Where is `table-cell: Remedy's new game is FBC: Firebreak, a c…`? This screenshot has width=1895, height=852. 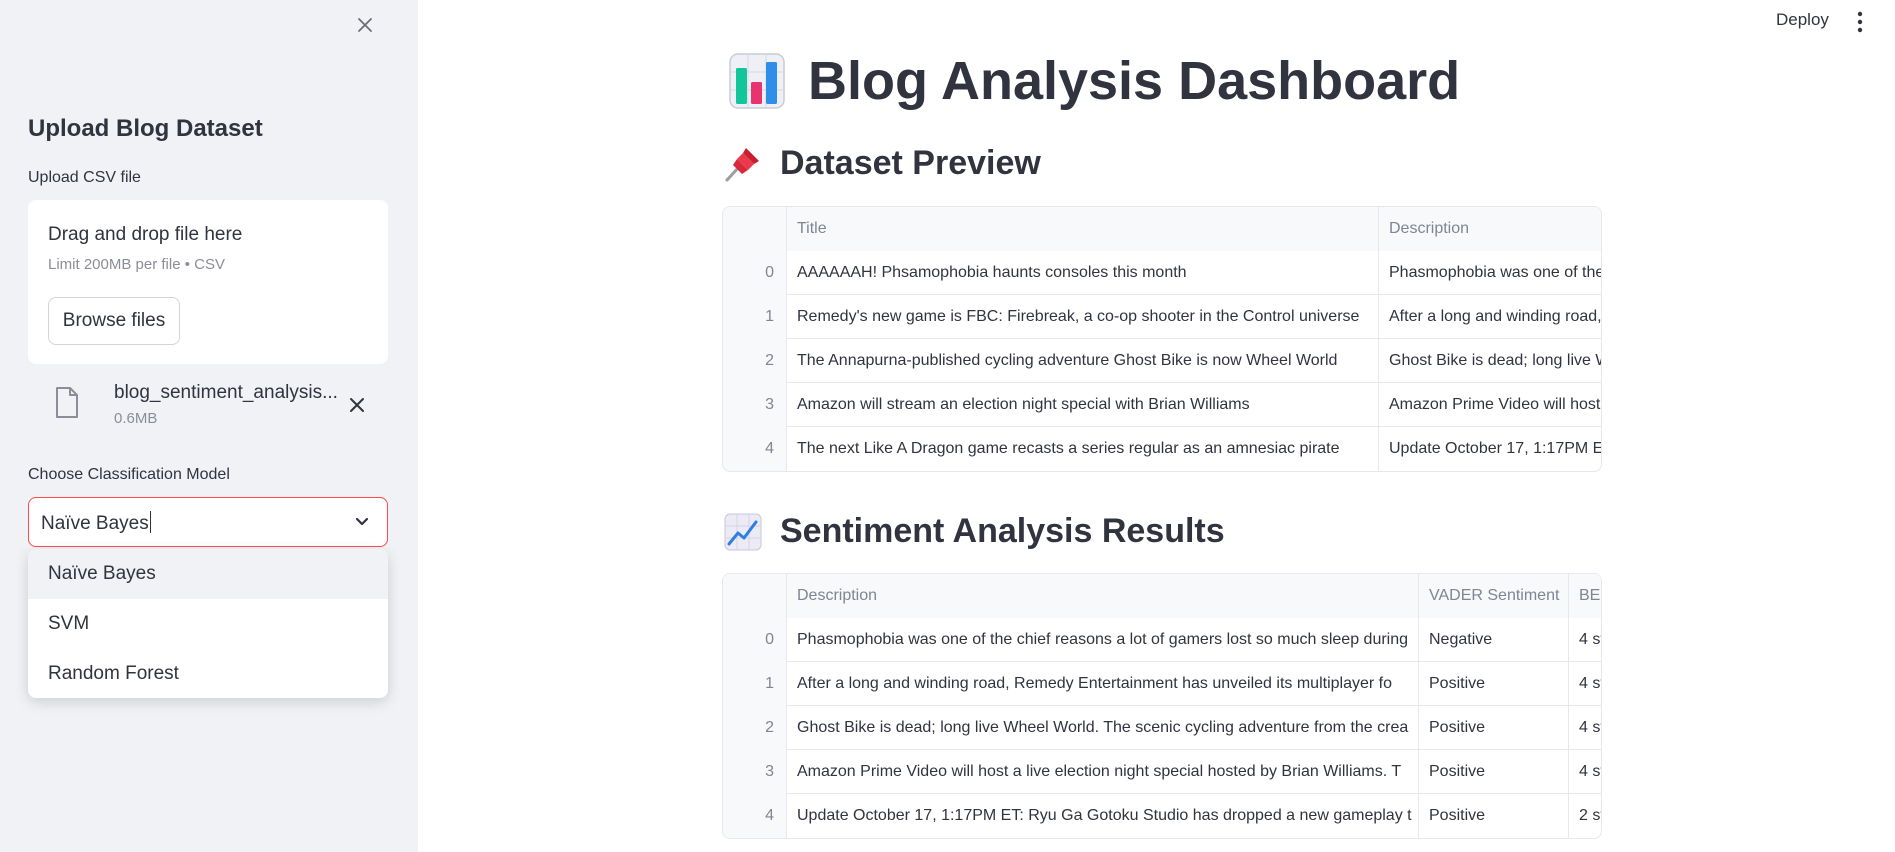
table-cell: Remedy's new game is FBC: Firebreak, a c… is located at coordinates (1083, 317).